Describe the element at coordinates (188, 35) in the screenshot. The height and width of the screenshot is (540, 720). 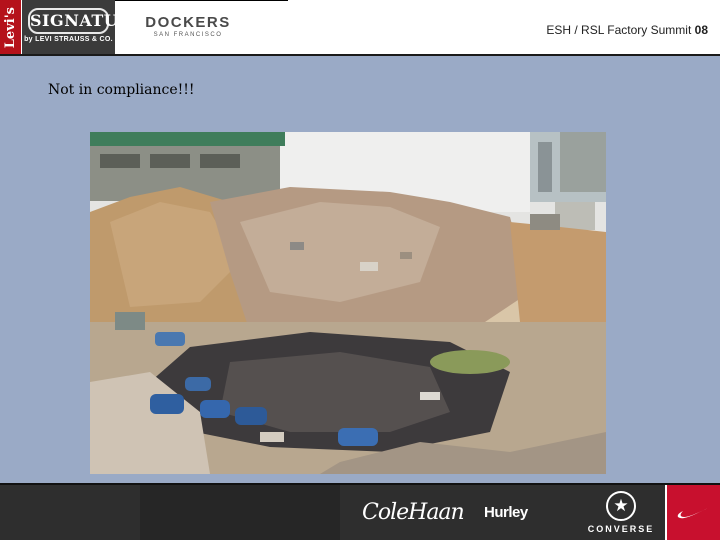
I see `dockers-logo-sub: SAN FRANCISCO` at that location.